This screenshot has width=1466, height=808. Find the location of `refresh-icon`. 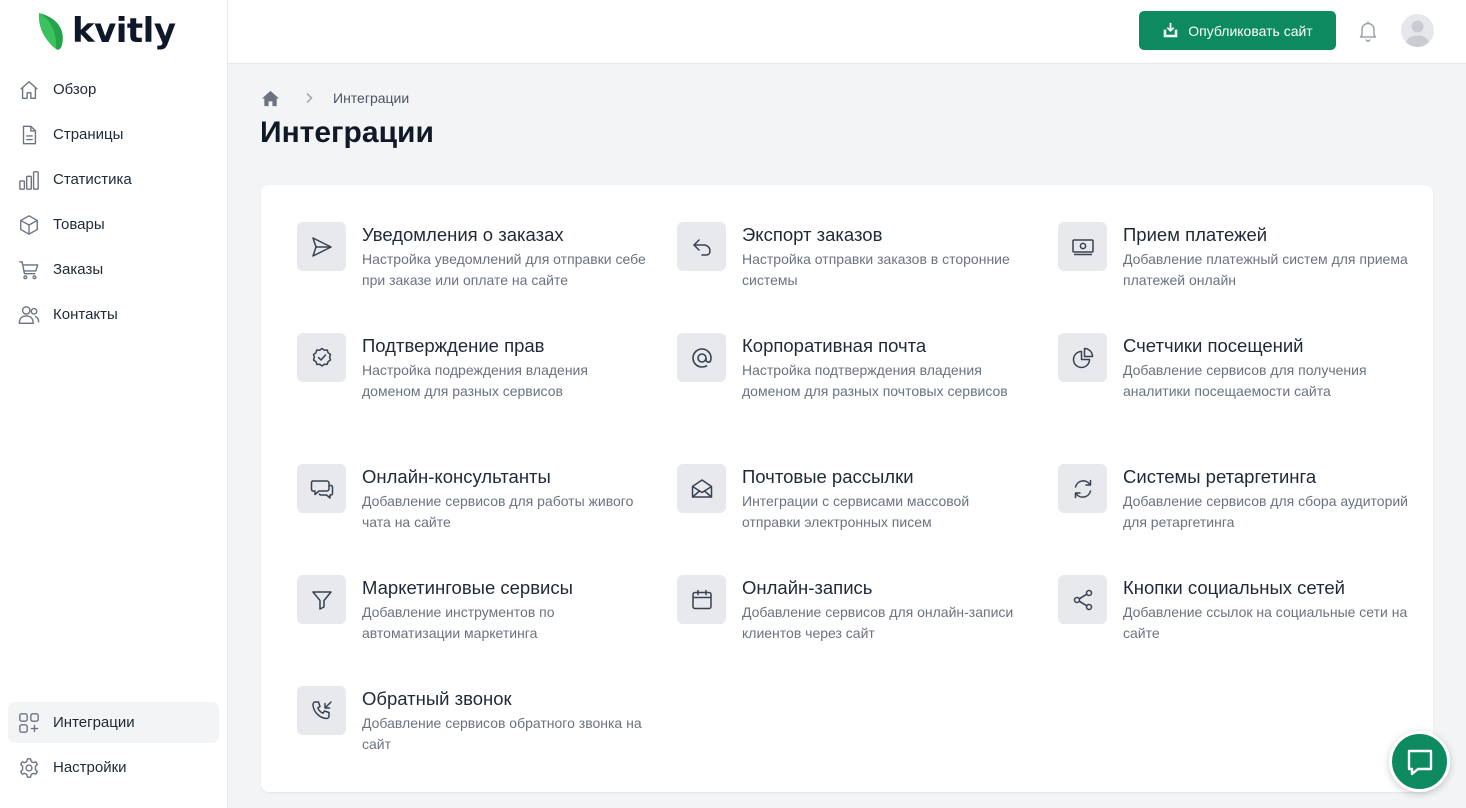

refresh-icon is located at coordinates (1082, 488).